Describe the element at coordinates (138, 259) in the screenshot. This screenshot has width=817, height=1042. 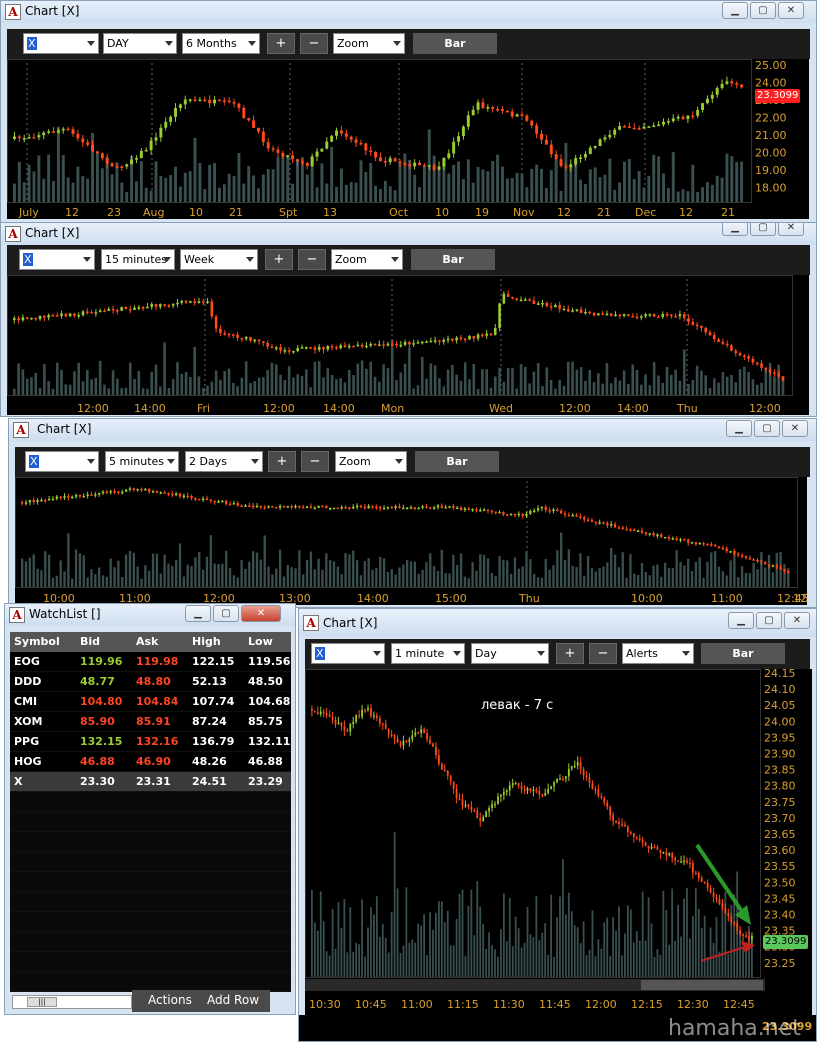
I see `interval-select: 15 minutes` at that location.